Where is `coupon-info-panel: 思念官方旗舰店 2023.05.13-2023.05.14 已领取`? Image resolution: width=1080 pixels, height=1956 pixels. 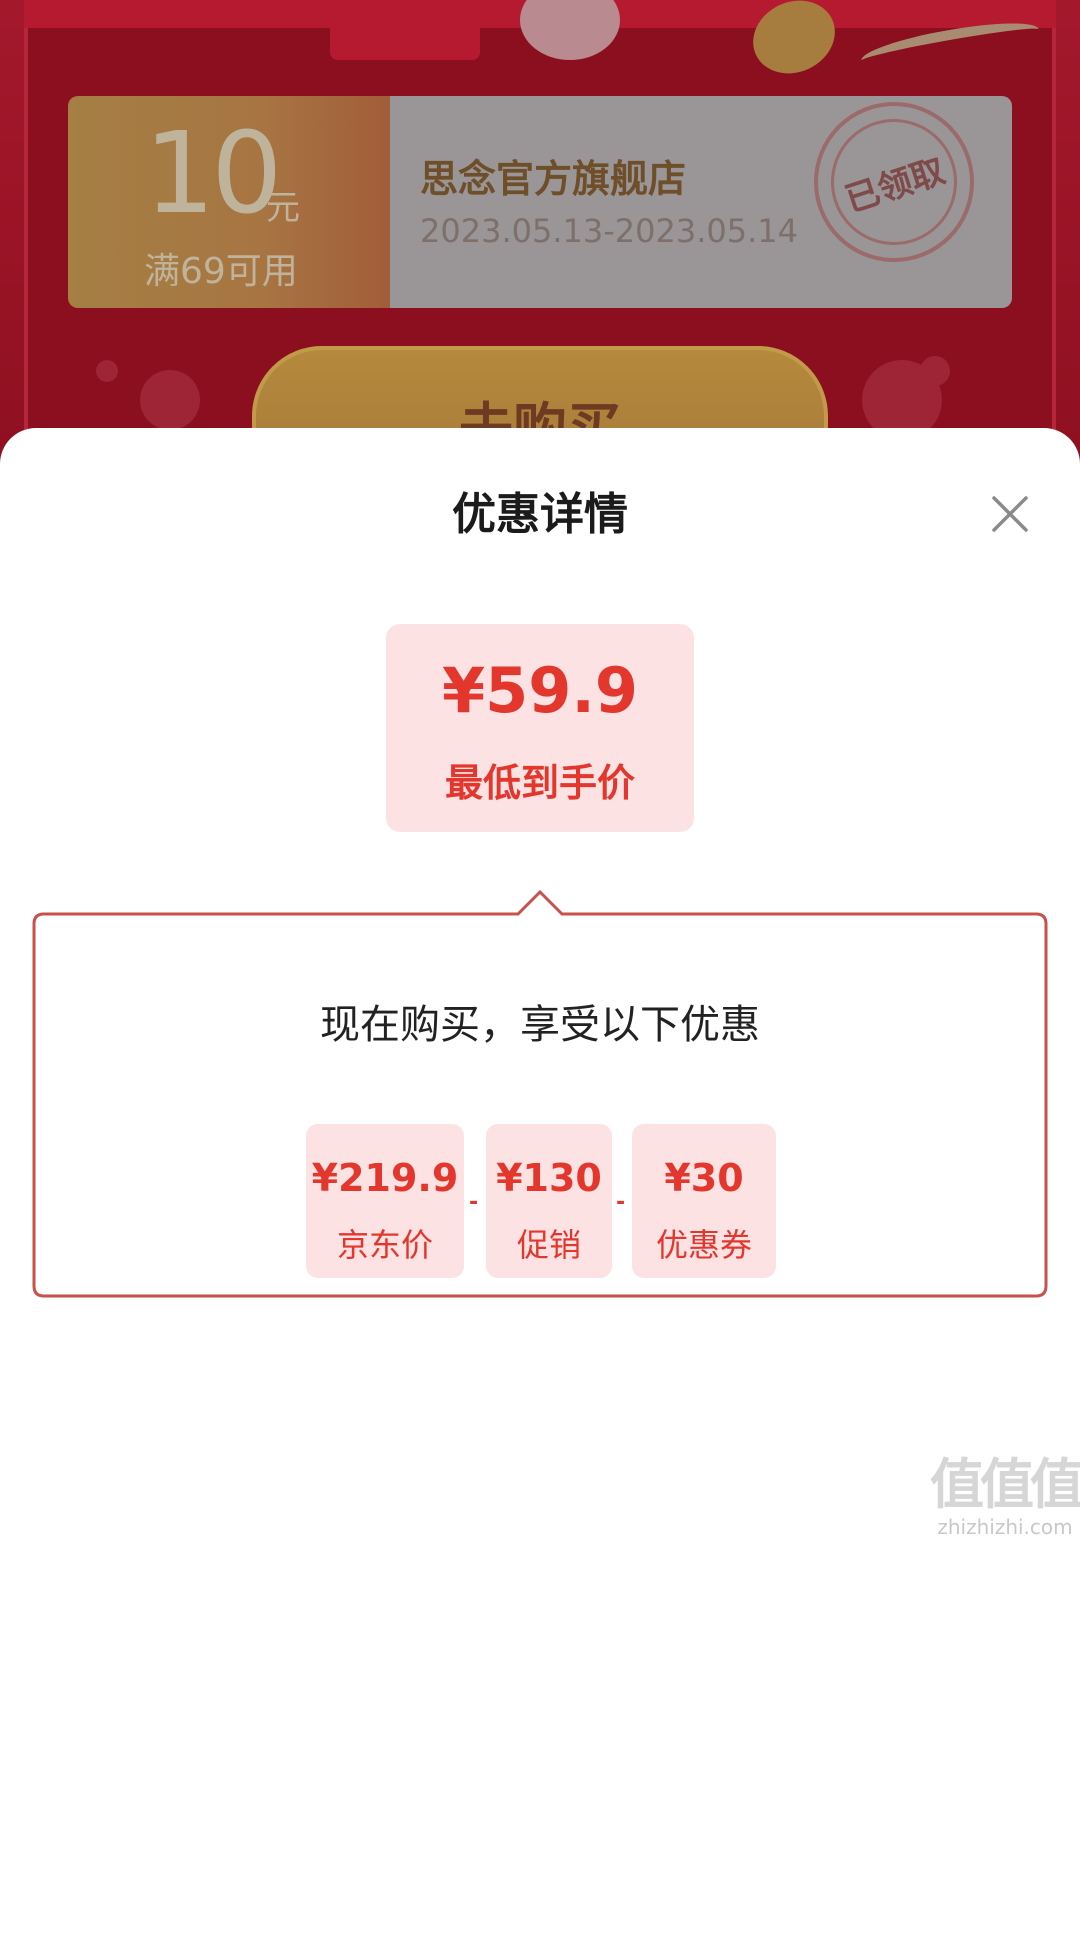 coupon-info-panel: 思念官方旗舰店 2023.05.13-2023.05.14 已领取 is located at coordinates (701, 202).